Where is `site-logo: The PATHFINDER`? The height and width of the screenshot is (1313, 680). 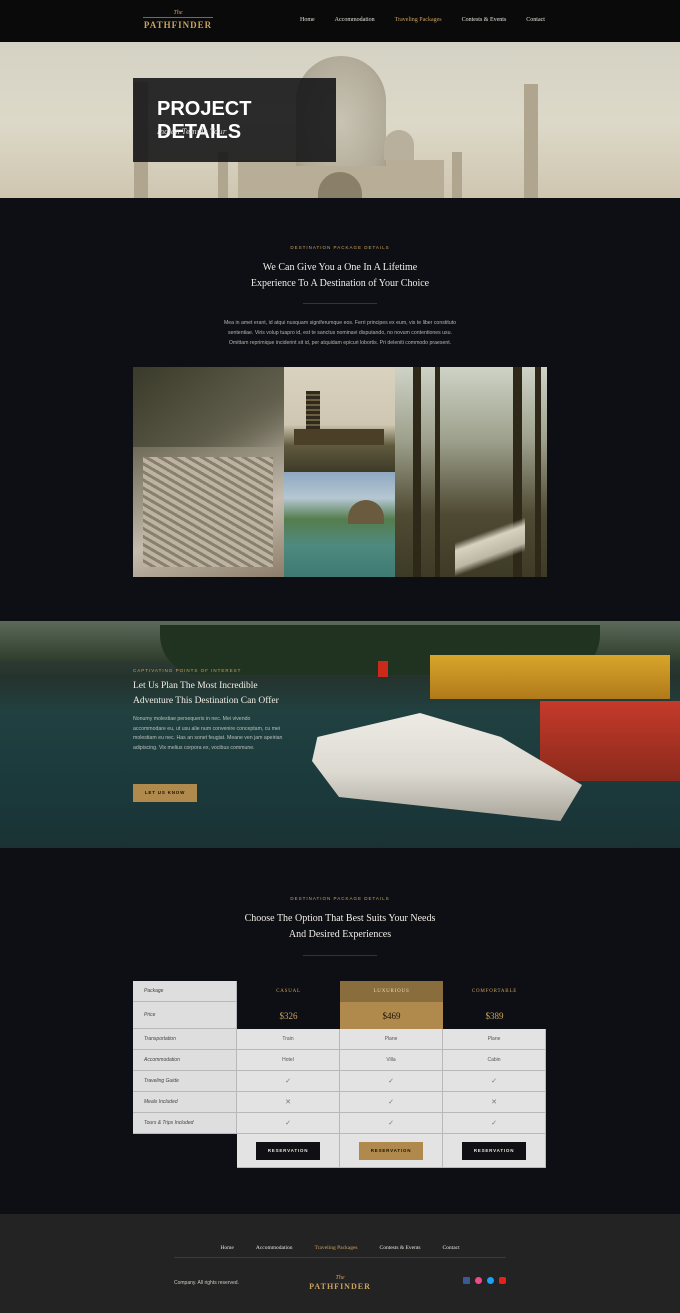 site-logo: The PATHFINDER is located at coordinates (178, 20).